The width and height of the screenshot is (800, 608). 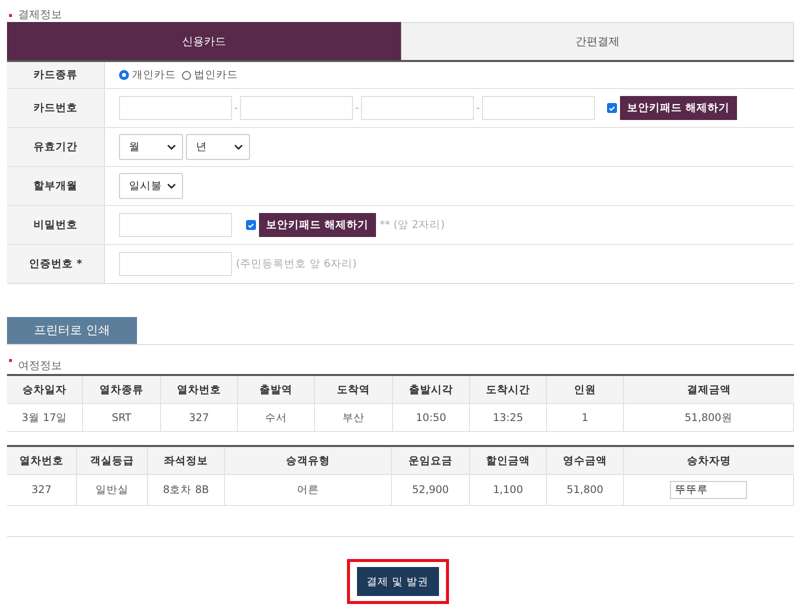 I want to click on passenger-name-field: 뚜뚜루, so click(x=708, y=490).